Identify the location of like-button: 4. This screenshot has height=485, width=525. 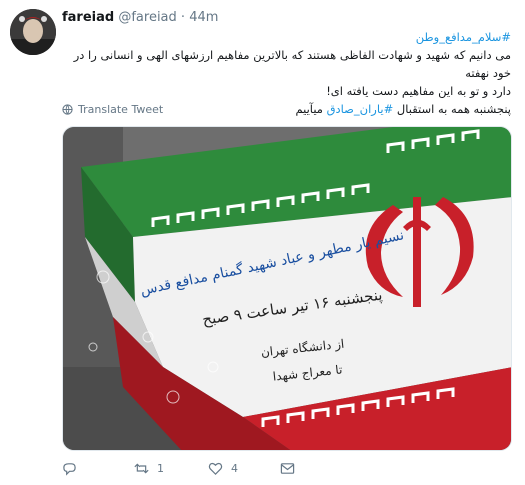
(223, 468).